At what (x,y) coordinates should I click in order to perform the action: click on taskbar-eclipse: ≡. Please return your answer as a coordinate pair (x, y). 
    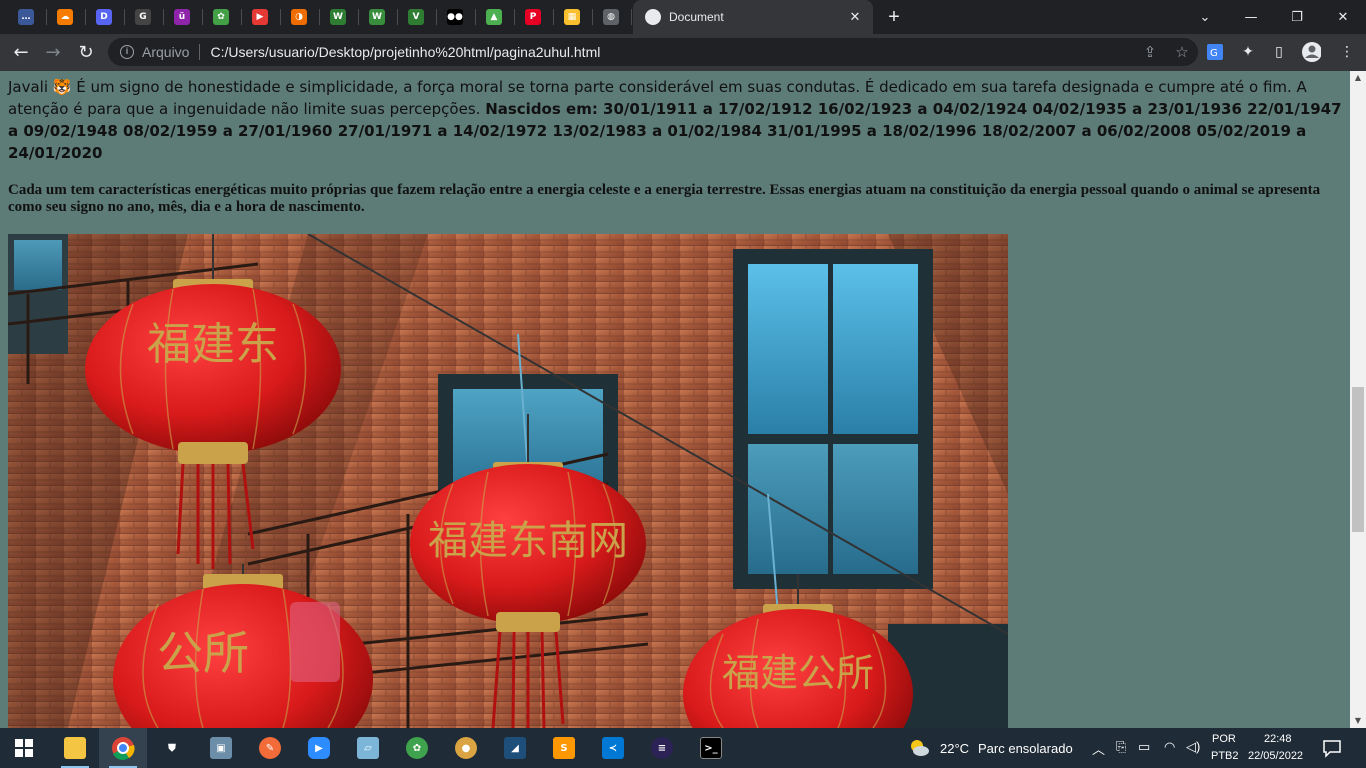
    Looking at the image, I should click on (662, 748).